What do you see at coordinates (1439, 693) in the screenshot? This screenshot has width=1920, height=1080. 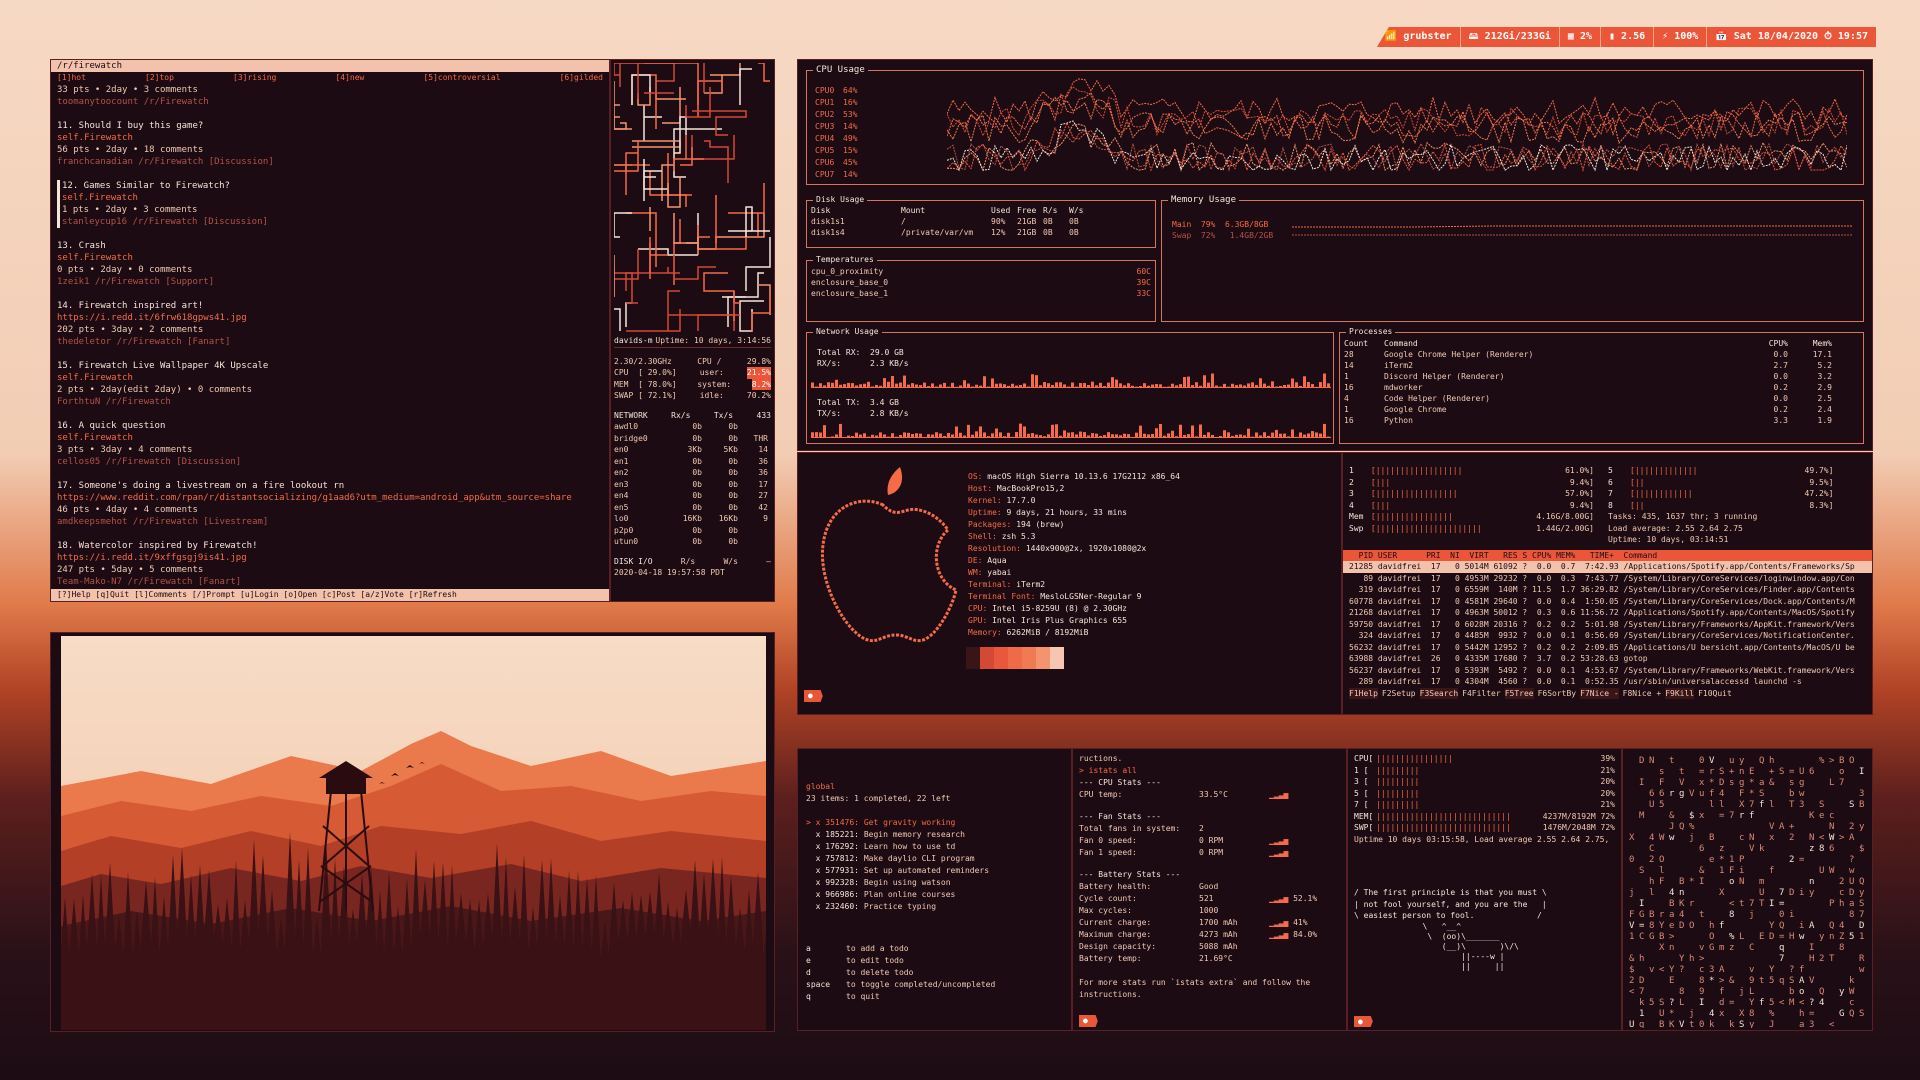 I see `htop-fkey: F3Search` at bounding box center [1439, 693].